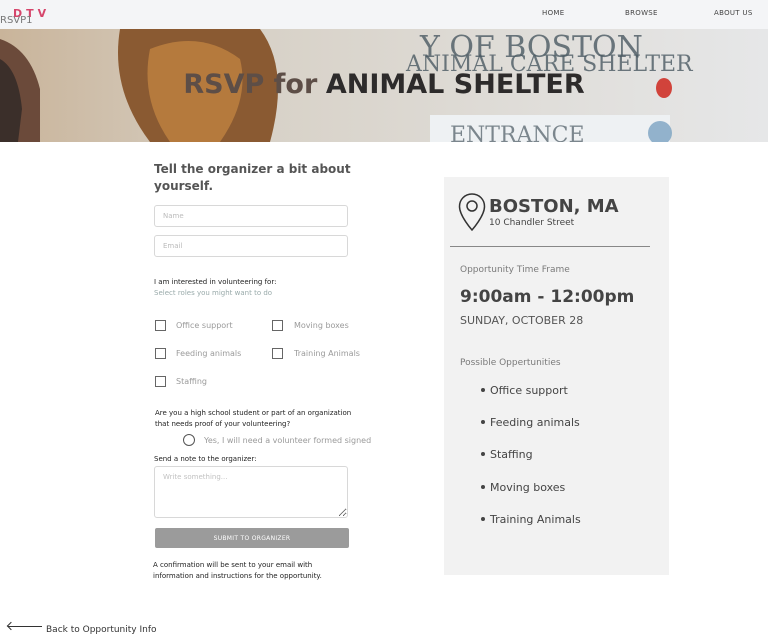 The height and width of the screenshot is (644, 768). I want to click on time-frame: 9:00am - 12:00pm, so click(547, 297).